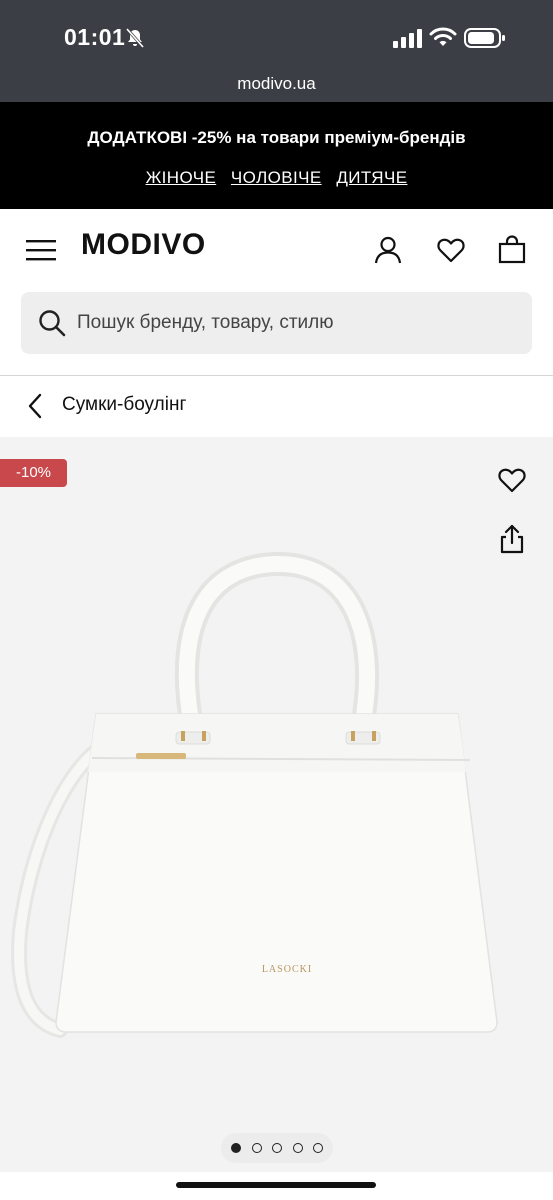 The height and width of the screenshot is (1200, 553). What do you see at coordinates (36, 406) in the screenshot?
I see `chevron-left-icon` at bounding box center [36, 406].